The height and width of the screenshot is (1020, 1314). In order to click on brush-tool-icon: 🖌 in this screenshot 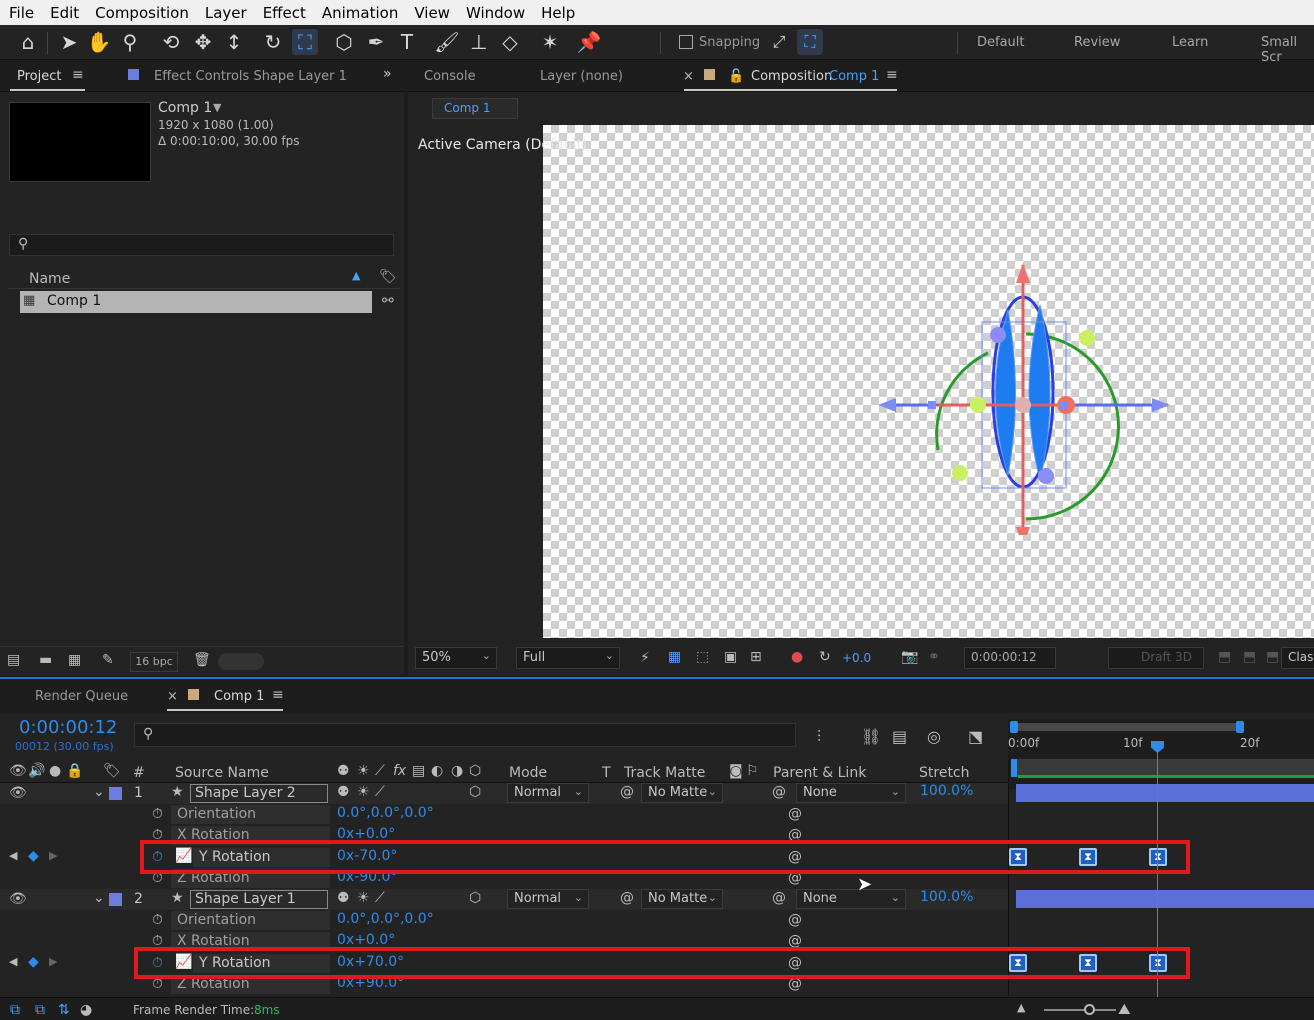, I will do `click(447, 42)`.